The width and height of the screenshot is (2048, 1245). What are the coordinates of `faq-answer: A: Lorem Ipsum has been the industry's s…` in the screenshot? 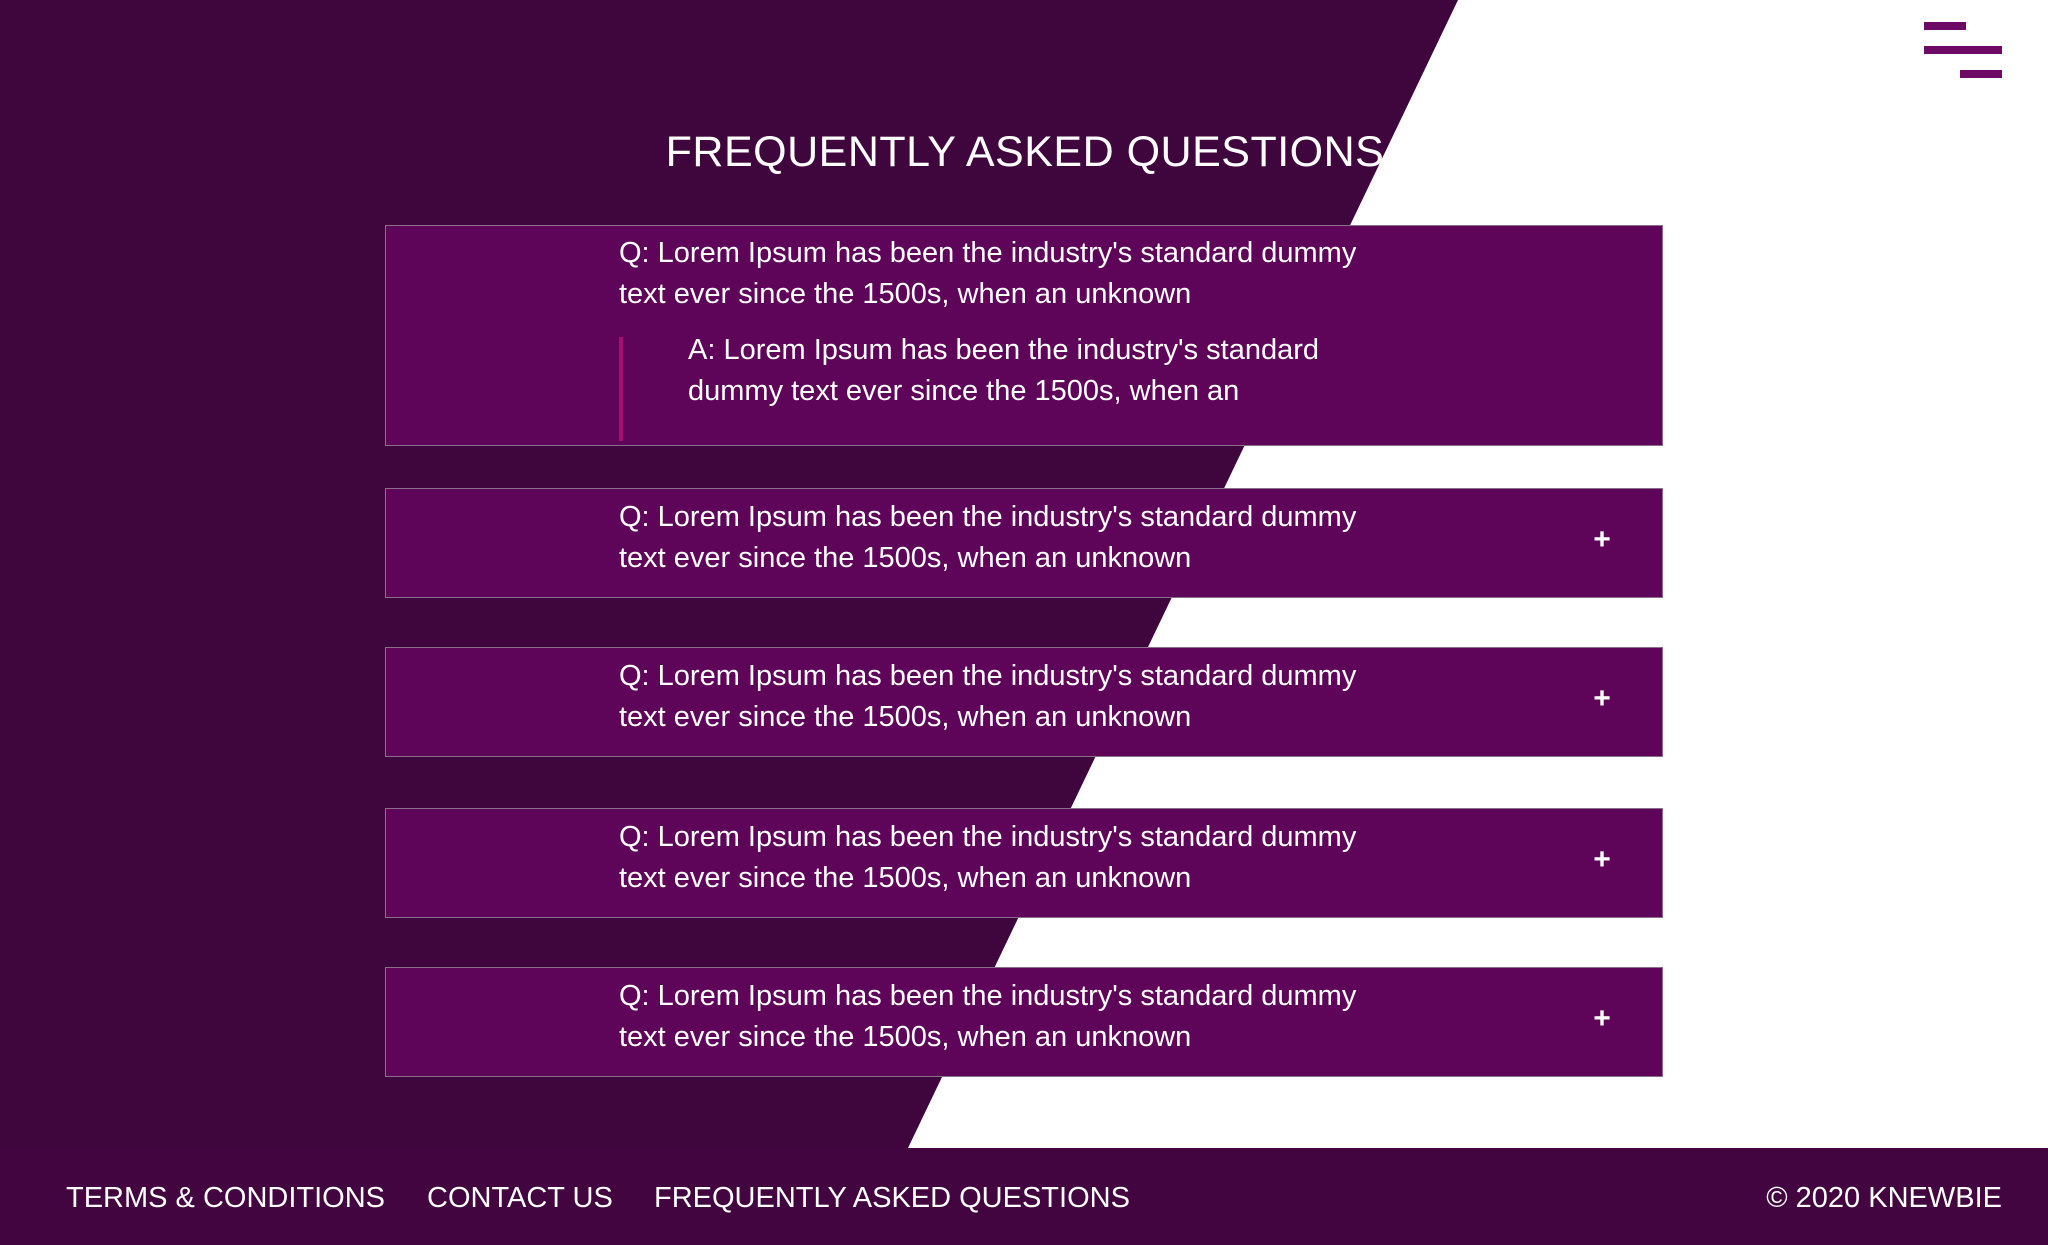 It's located at (1003, 370).